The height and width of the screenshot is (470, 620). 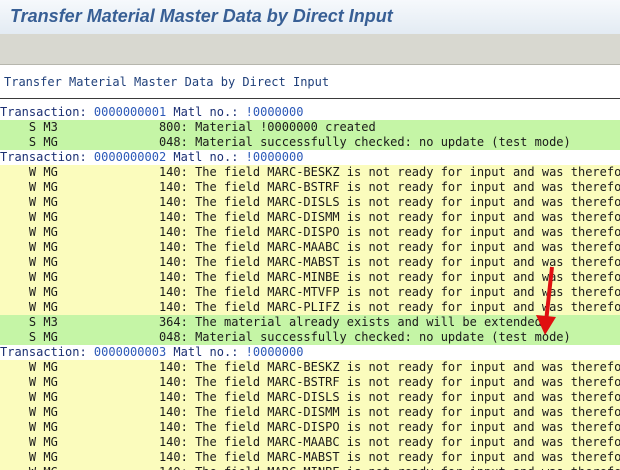 What do you see at coordinates (188, 127) in the screenshot?
I see `message-text: S M3 800: Material !0000000 created` at bounding box center [188, 127].